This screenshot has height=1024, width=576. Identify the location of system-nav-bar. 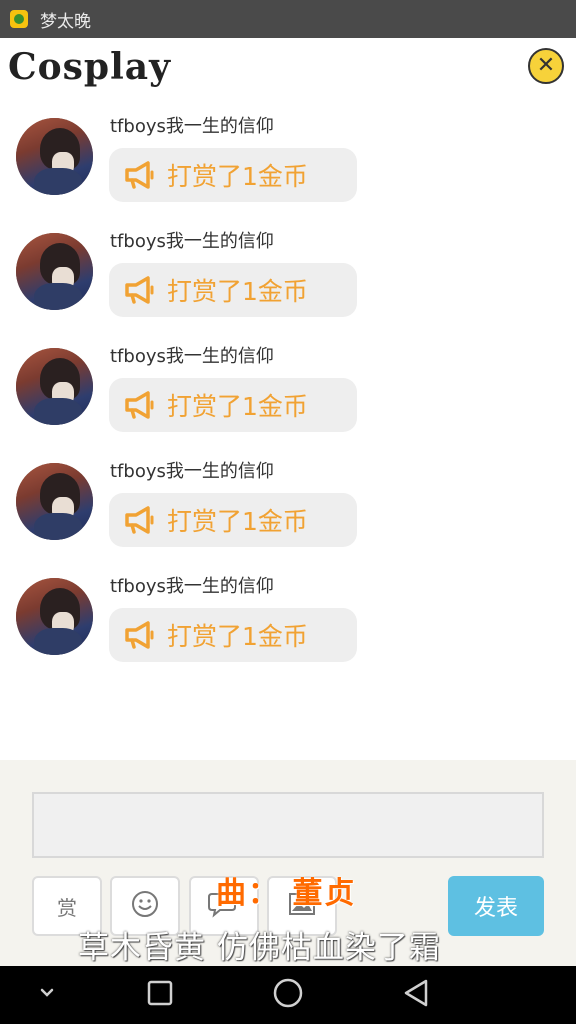
(288, 995).